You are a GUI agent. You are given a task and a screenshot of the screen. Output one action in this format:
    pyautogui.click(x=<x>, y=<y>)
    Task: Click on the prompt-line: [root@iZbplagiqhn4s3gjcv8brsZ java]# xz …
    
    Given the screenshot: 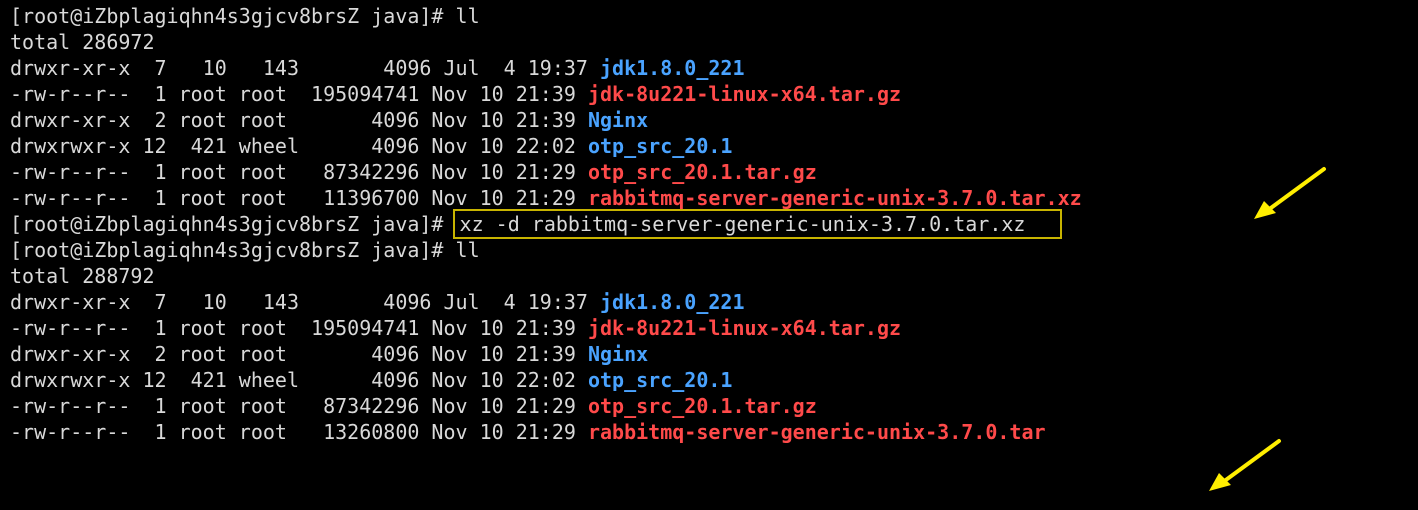 What is the action you would take?
    pyautogui.click(x=714, y=224)
    